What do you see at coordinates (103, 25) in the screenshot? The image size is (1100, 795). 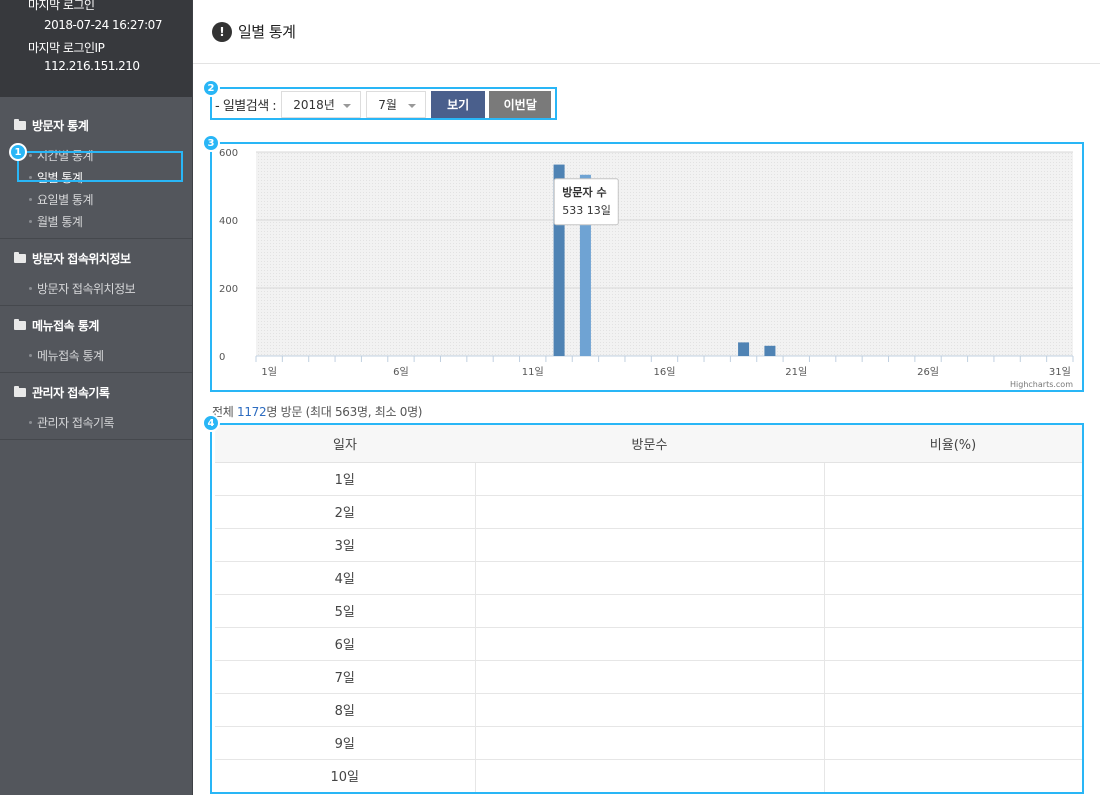 I see `last-login-value: 2018-07-24 16:27:07` at bounding box center [103, 25].